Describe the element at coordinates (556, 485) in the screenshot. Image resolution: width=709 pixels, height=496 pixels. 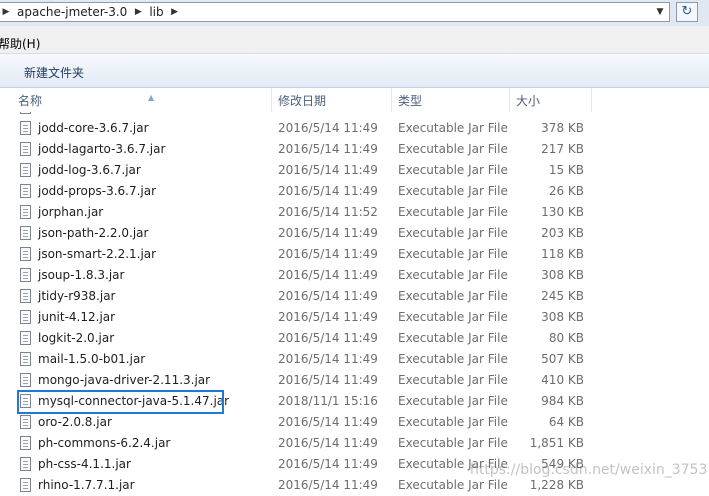
I see `file-size: 1,228 KB` at that location.